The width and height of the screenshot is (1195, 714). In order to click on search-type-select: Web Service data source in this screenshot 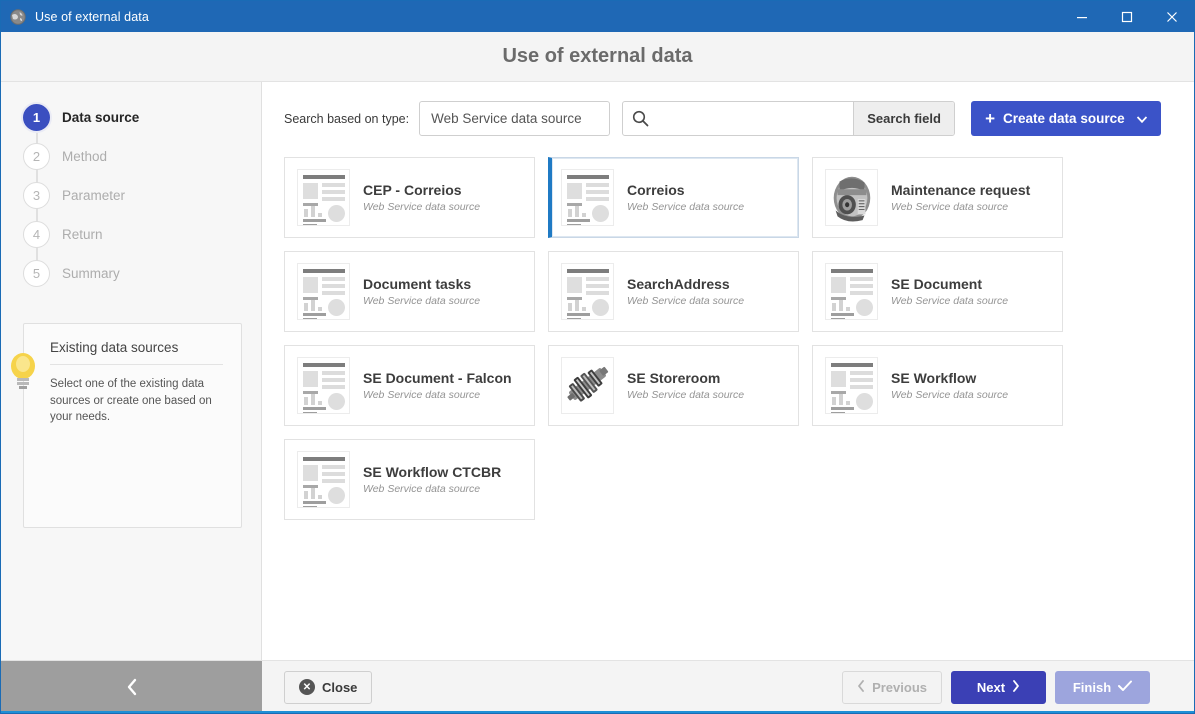, I will do `click(515, 118)`.